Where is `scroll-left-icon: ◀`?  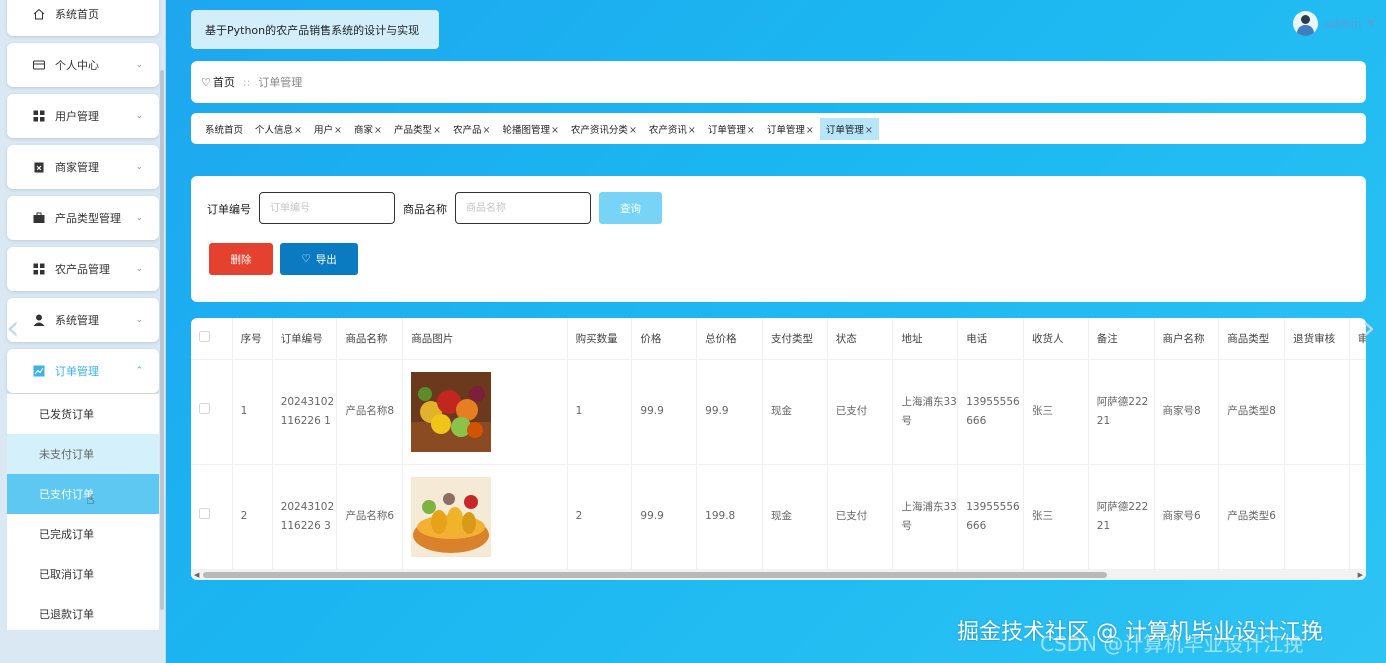 scroll-left-icon: ◀ is located at coordinates (196, 575).